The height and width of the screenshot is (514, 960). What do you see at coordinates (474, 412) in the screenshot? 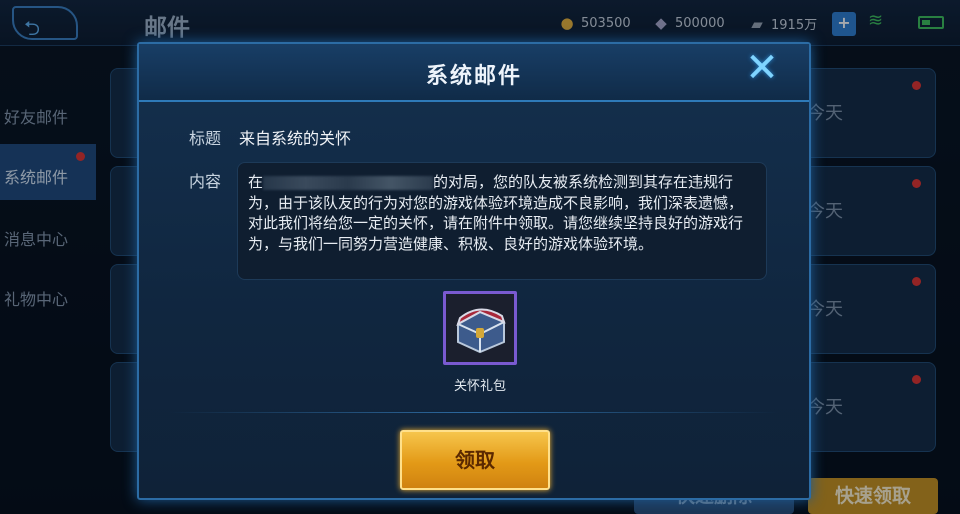
I see `divider` at bounding box center [474, 412].